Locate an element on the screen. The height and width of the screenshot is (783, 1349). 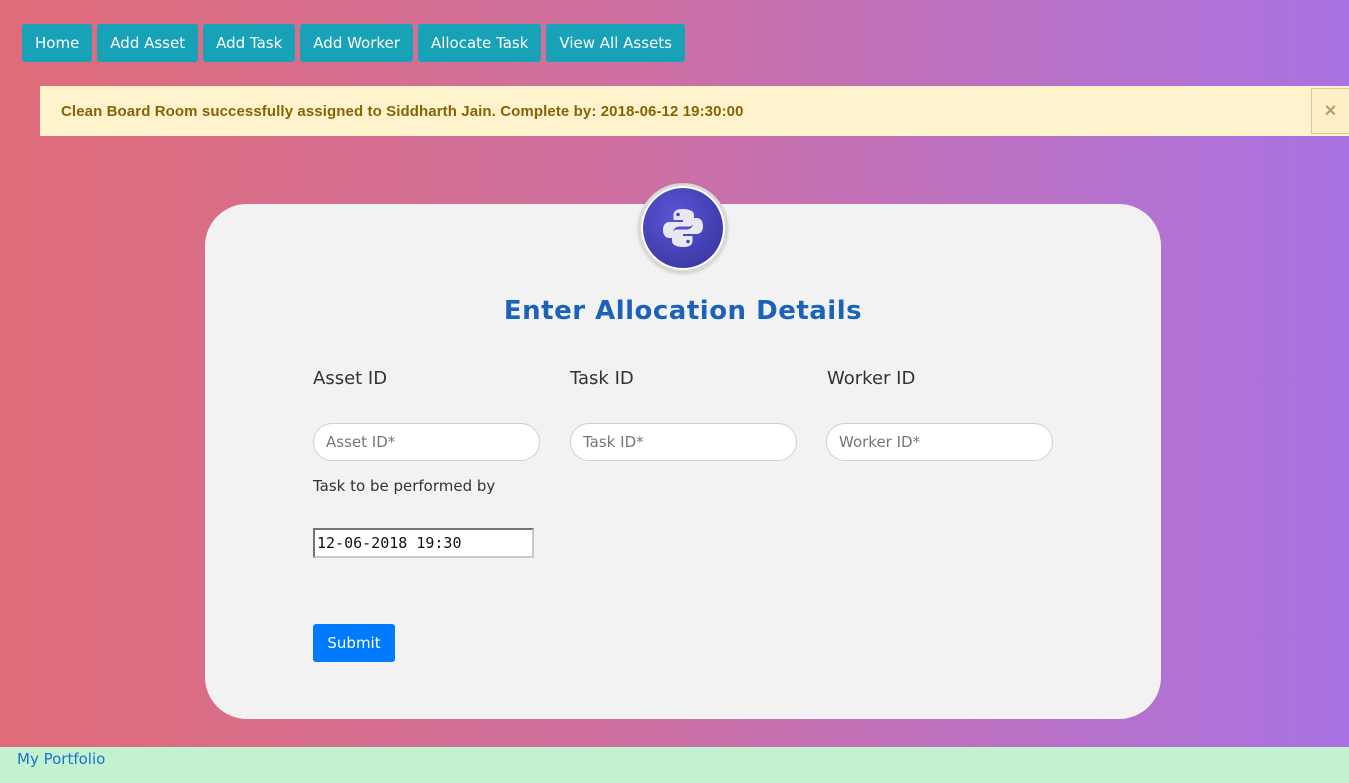
footer is located at coordinates (674, 765).